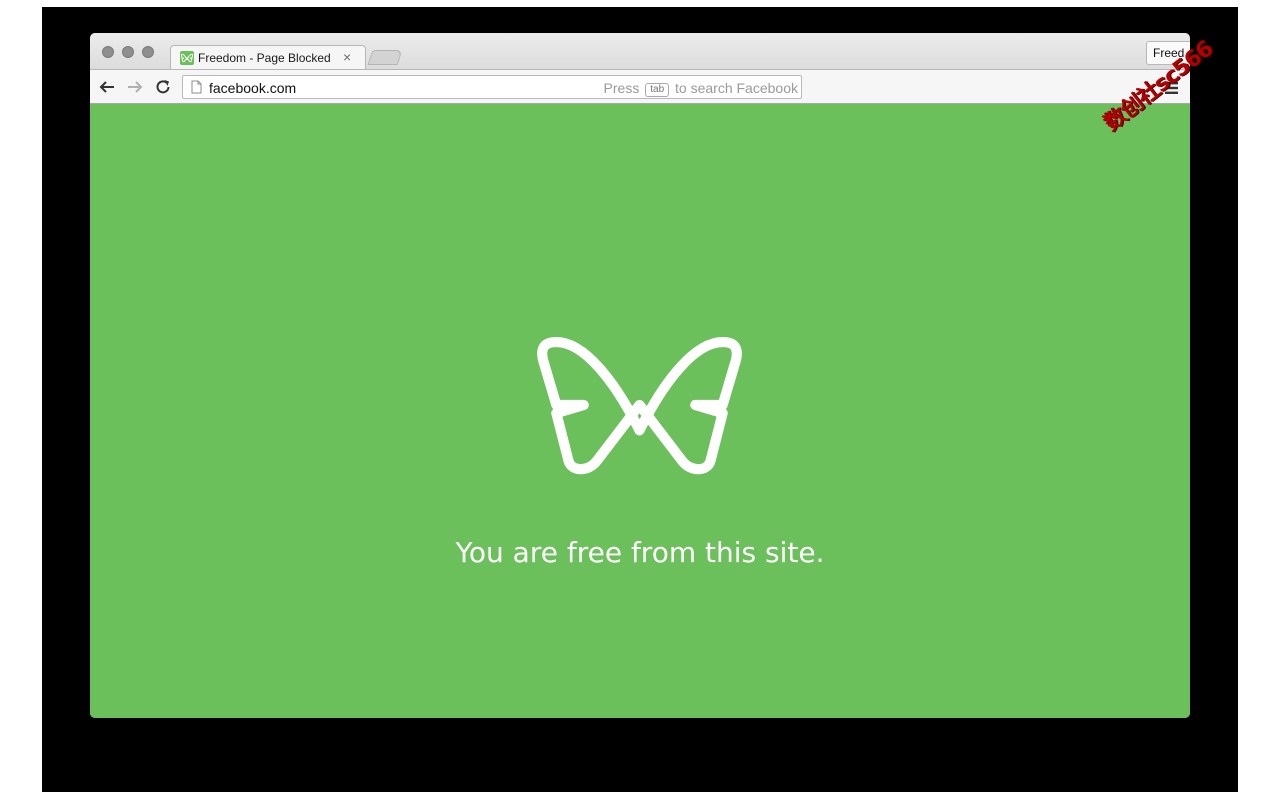  Describe the element at coordinates (148, 52) in the screenshot. I see `zoom-window-button` at that location.